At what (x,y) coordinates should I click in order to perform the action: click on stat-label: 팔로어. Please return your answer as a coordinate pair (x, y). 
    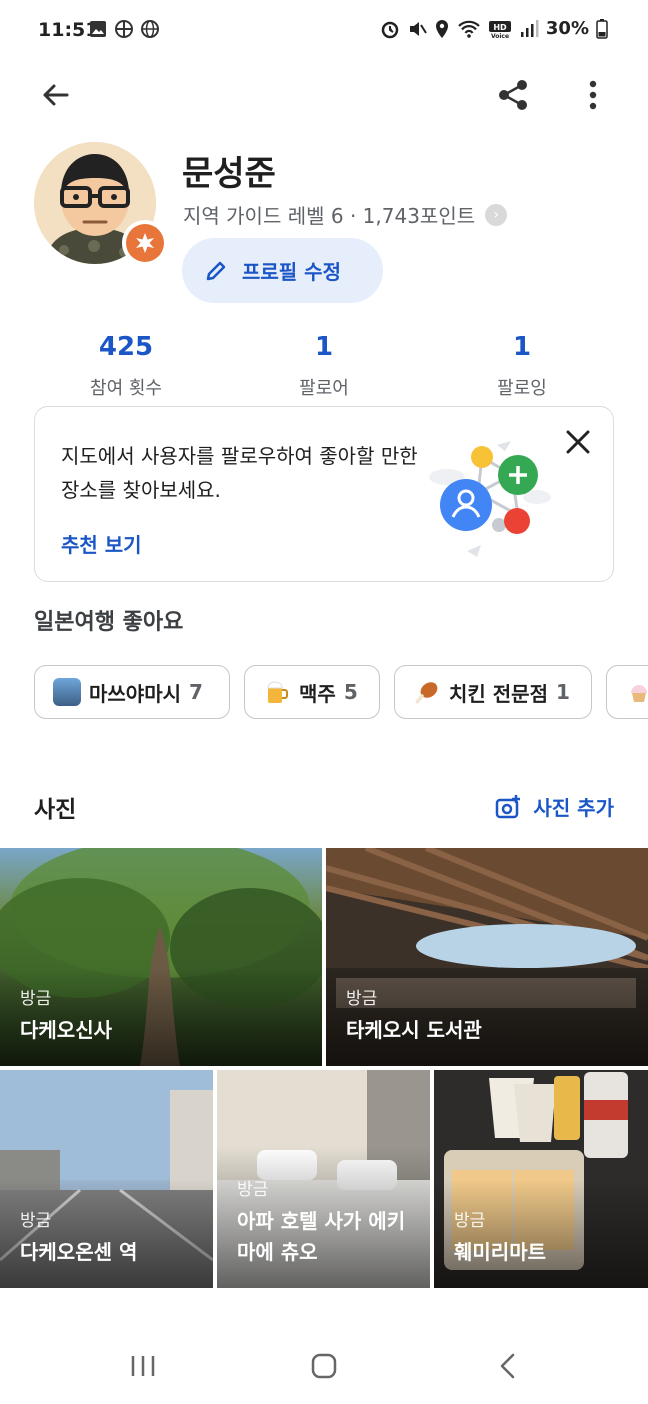
    Looking at the image, I should click on (324, 388).